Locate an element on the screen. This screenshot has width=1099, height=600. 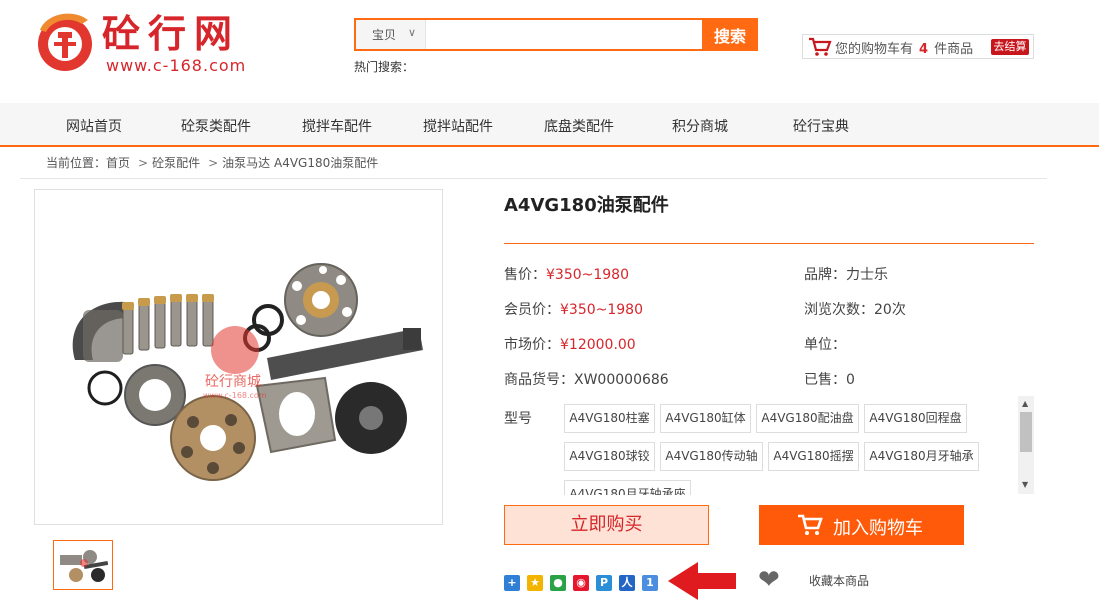
hot-search-label: 热门搜索： is located at coordinates (384, 67).